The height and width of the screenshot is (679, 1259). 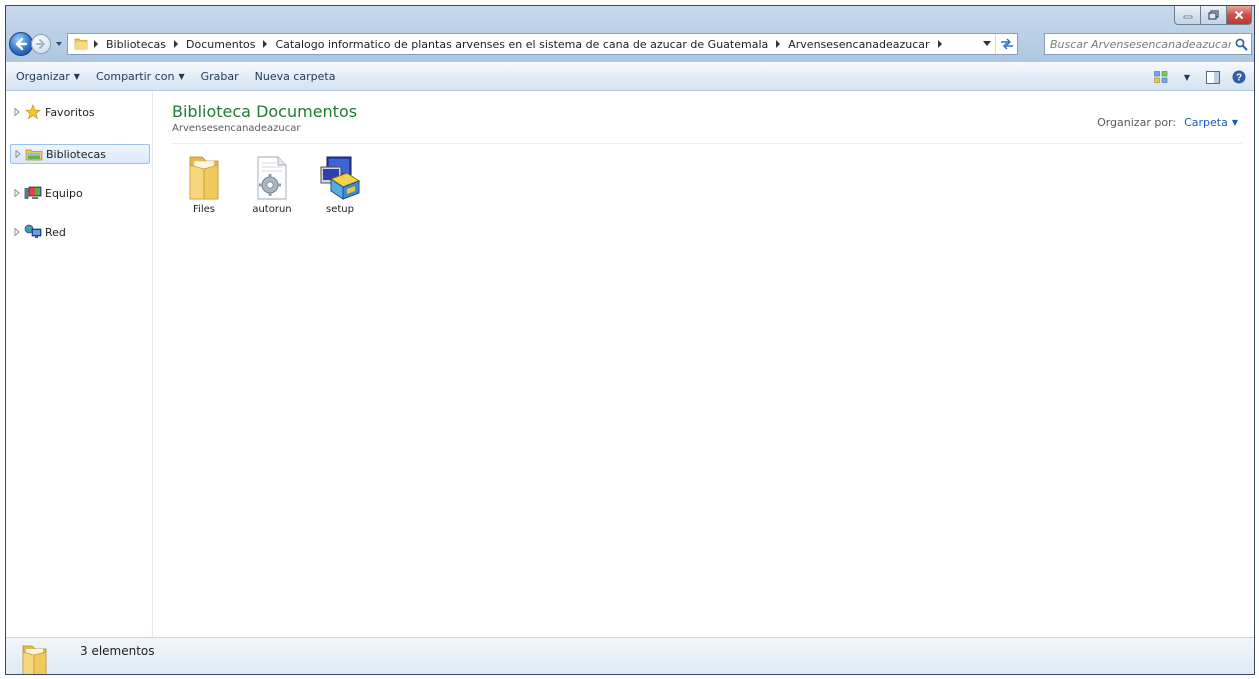 I want to click on nav-item-favoritos: Favoritos, so click(x=80, y=112).